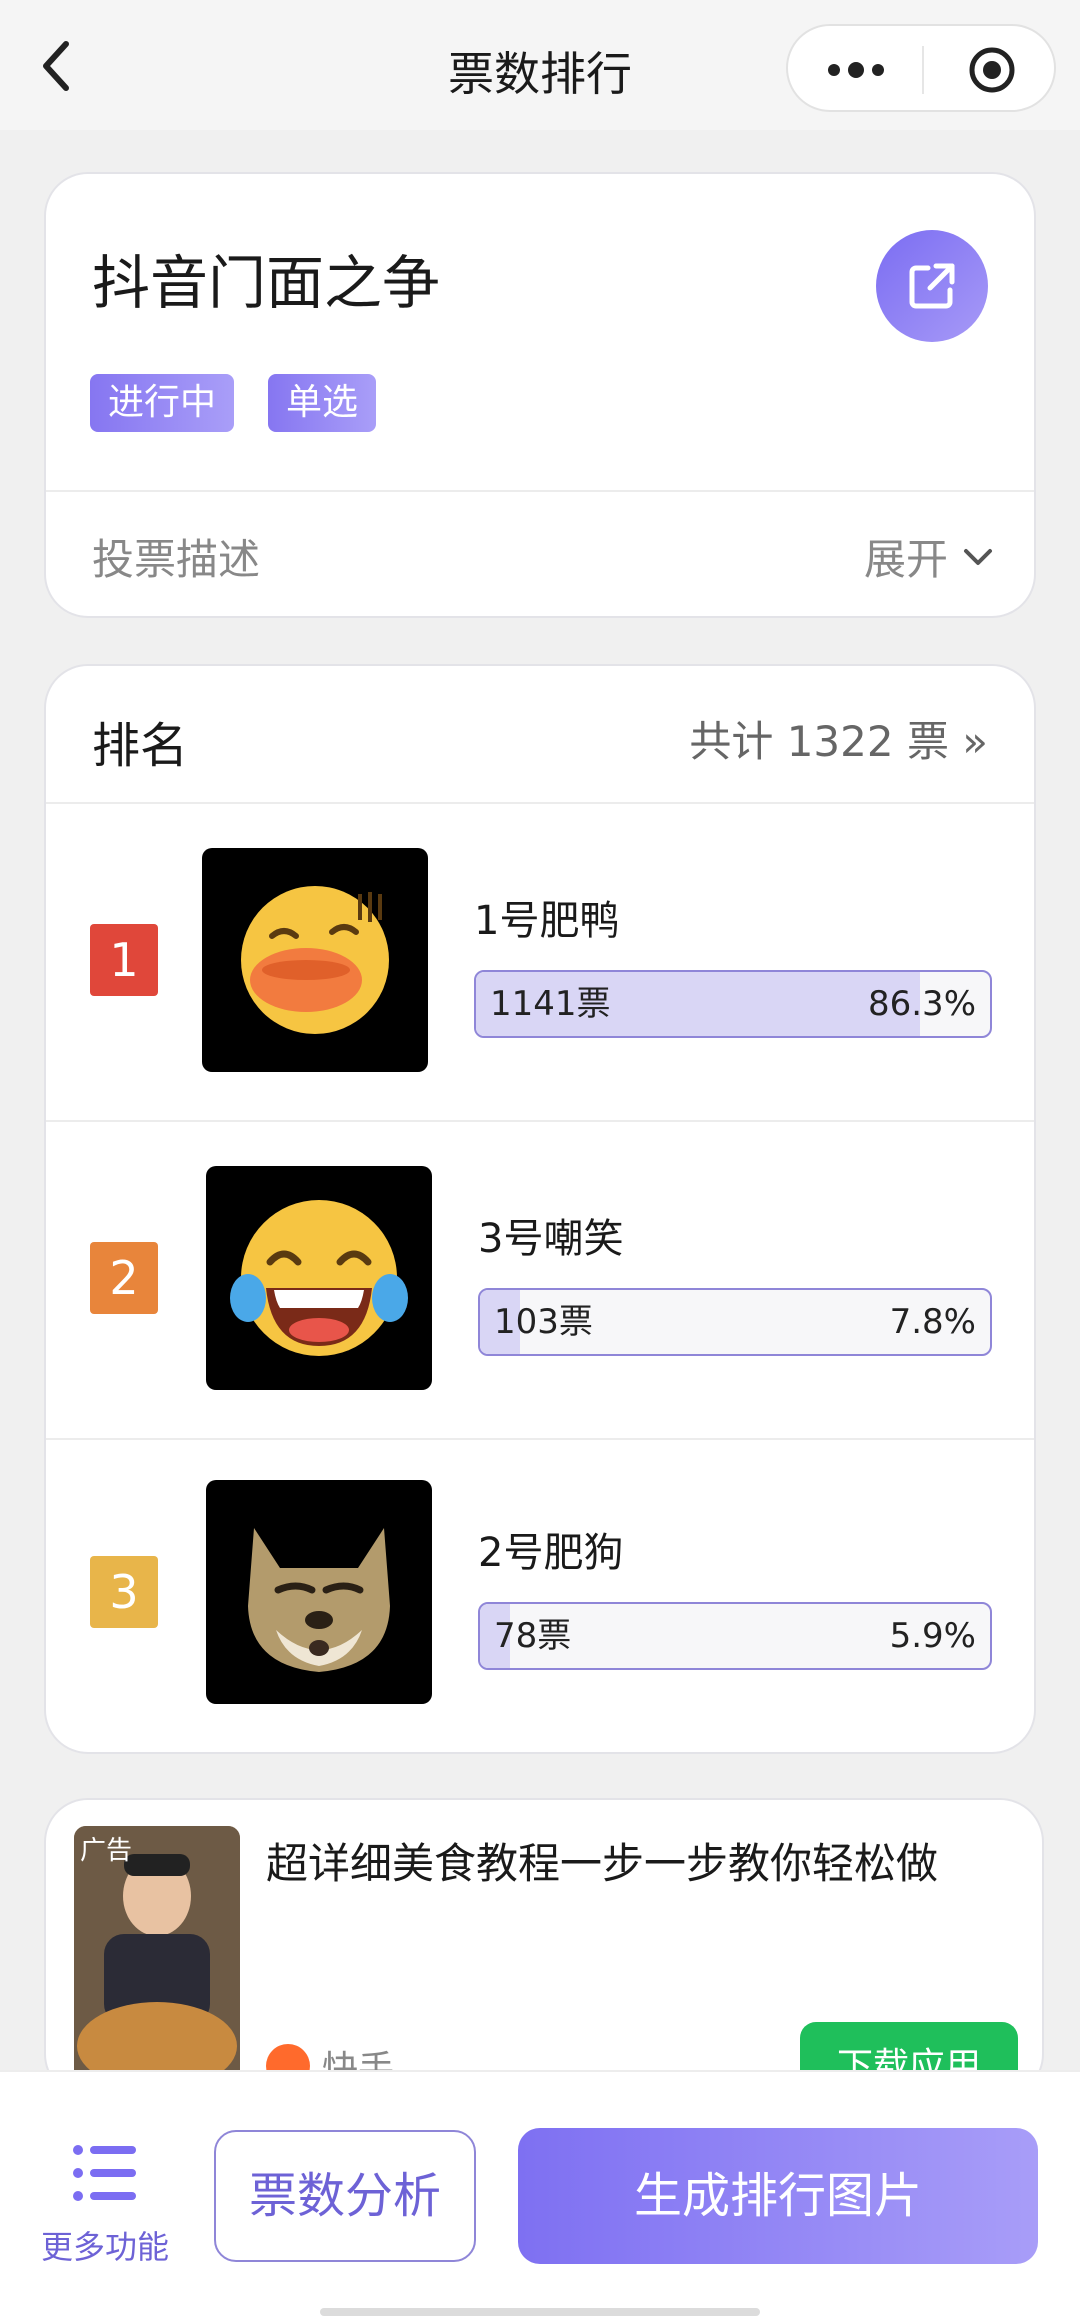 The height and width of the screenshot is (2318, 1080). I want to click on option-image-laugh, so click(319, 1278).